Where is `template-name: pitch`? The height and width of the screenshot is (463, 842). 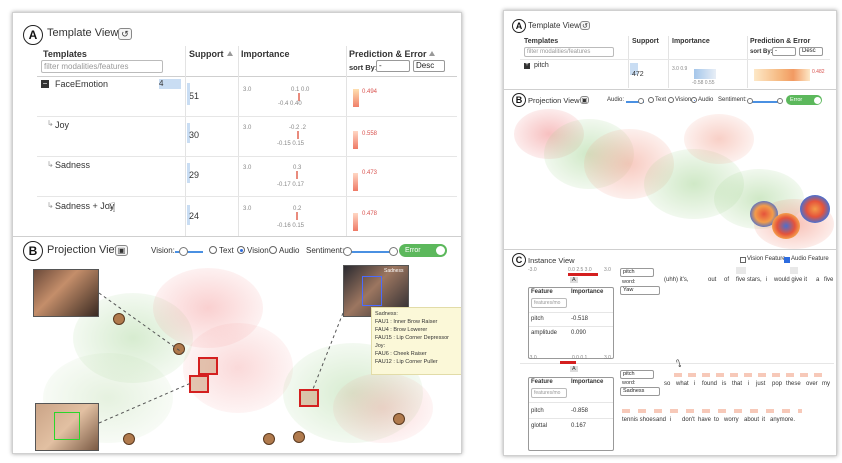
template-name: pitch is located at coordinates (541, 65).